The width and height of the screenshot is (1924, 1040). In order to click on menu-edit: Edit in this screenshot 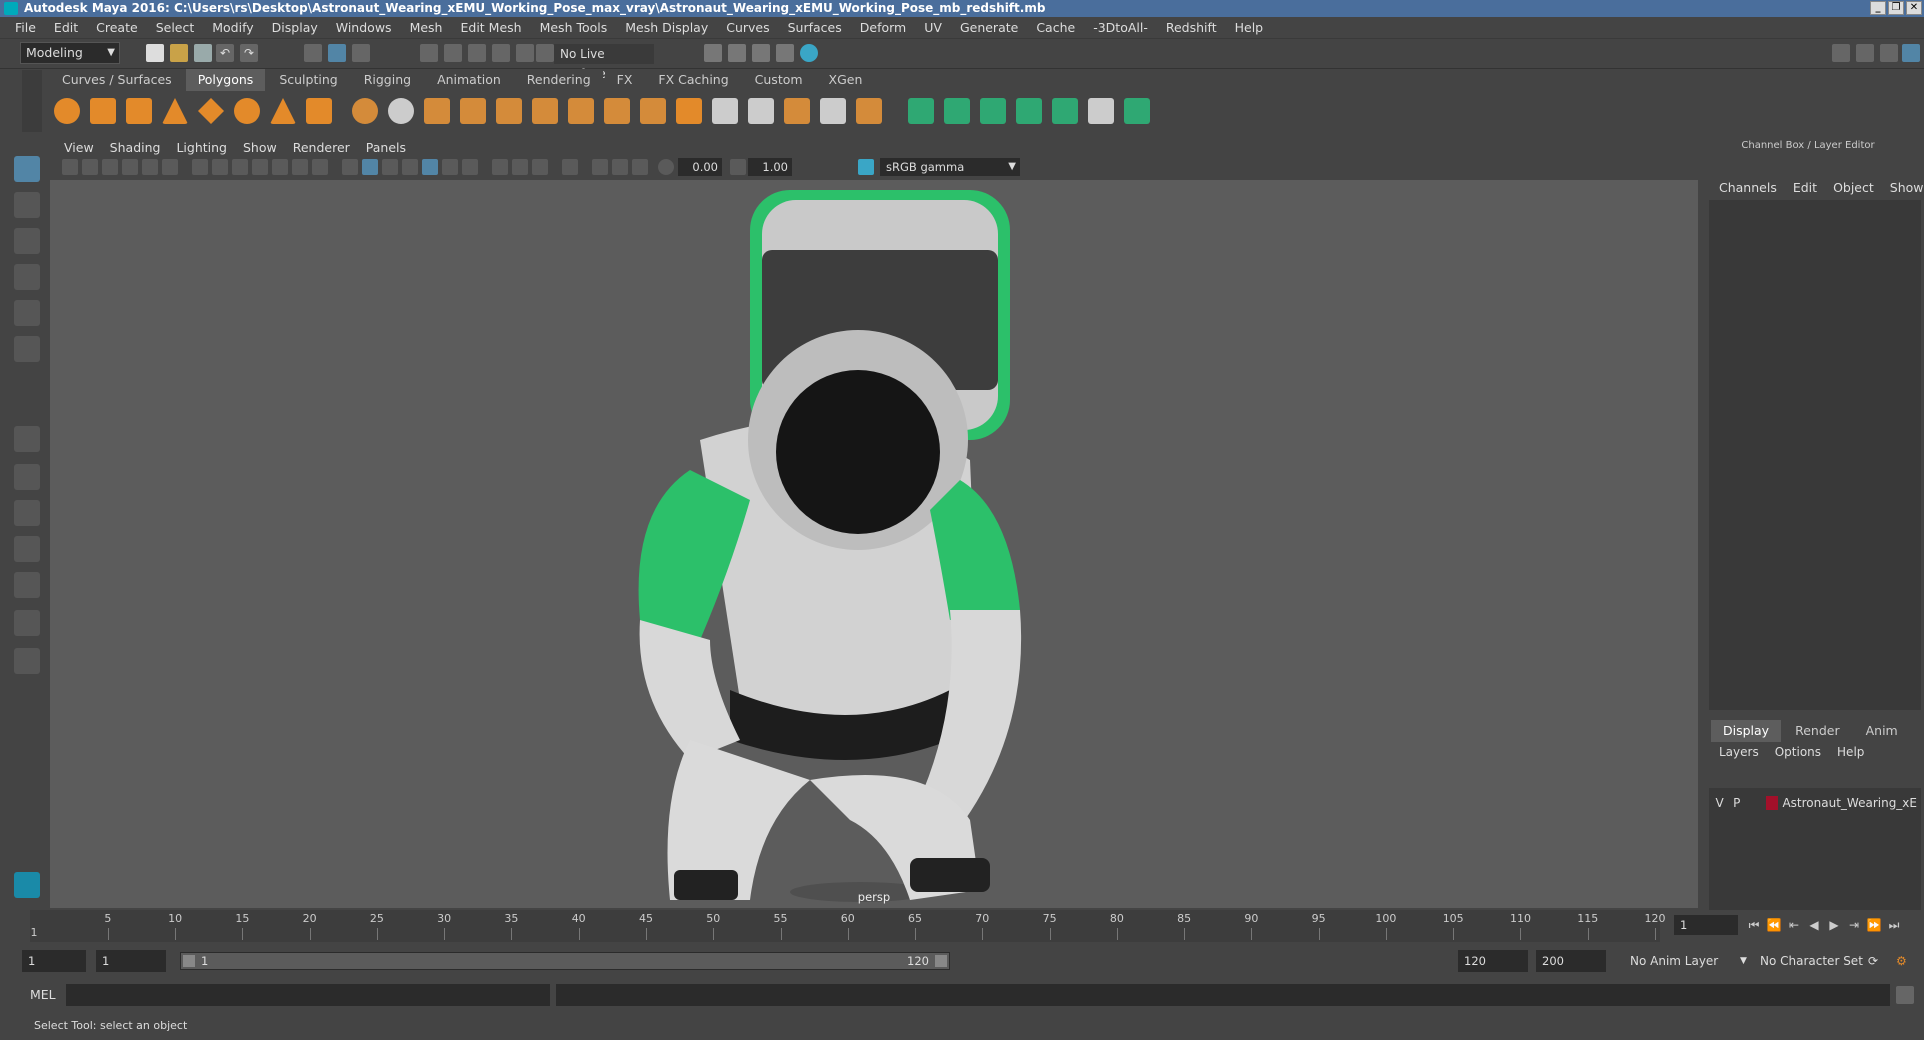, I will do `click(66, 27)`.